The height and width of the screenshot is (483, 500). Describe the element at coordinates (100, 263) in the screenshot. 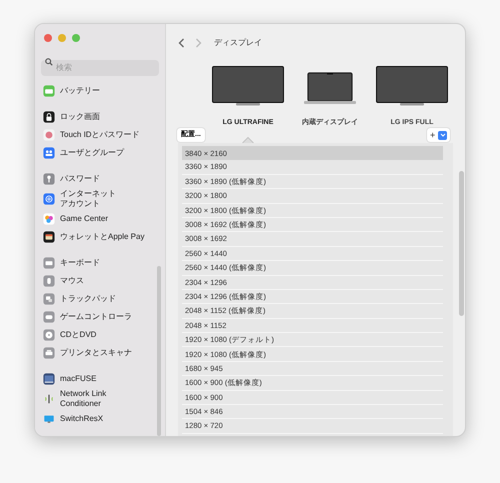

I see `sidebar-item: キーボード` at that location.